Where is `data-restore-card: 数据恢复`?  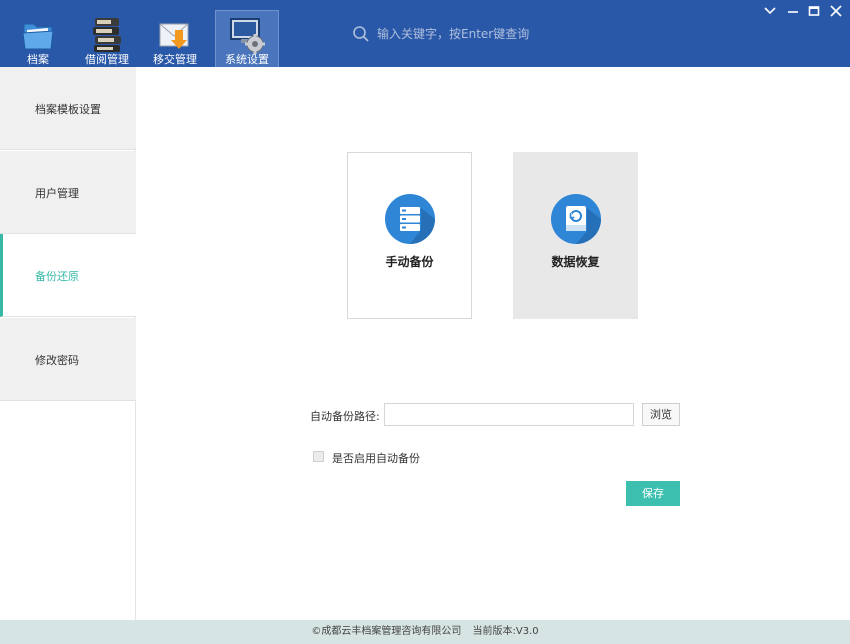
data-restore-card: 数据恢复 is located at coordinates (575, 235).